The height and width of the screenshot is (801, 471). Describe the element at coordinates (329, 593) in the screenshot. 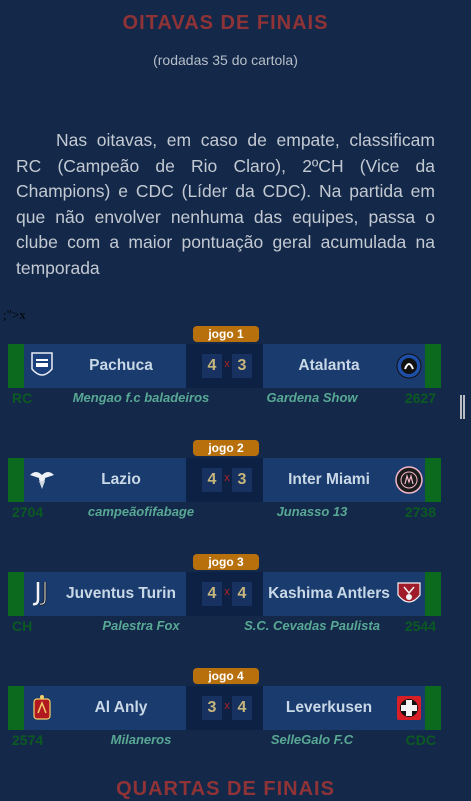

I see `away-team-name: Kashima Antlers` at that location.